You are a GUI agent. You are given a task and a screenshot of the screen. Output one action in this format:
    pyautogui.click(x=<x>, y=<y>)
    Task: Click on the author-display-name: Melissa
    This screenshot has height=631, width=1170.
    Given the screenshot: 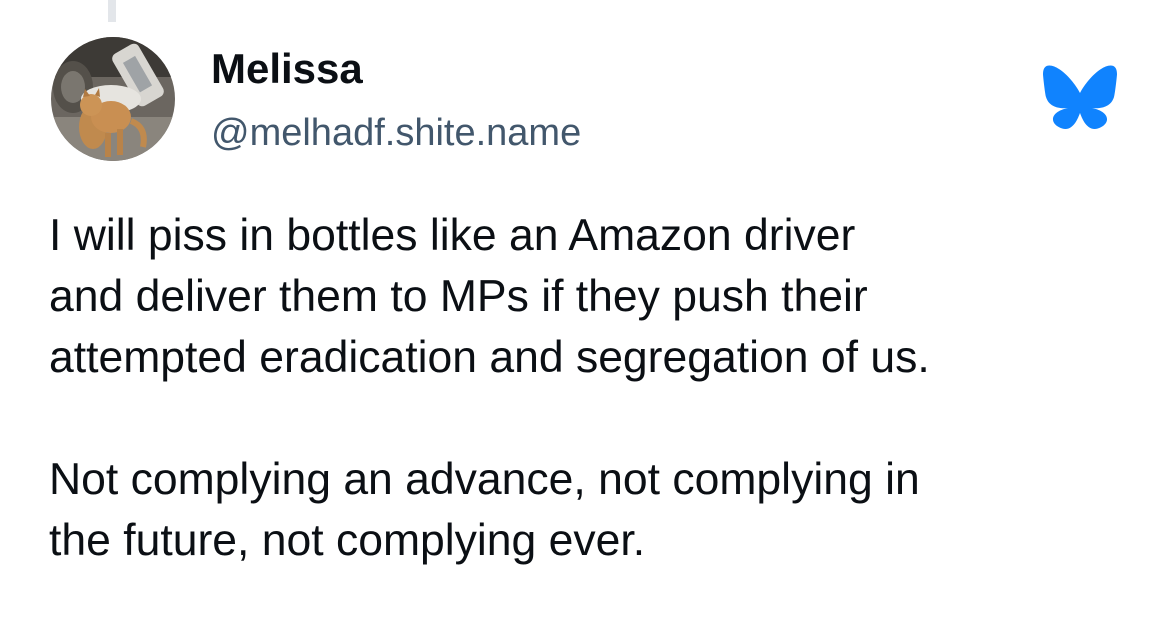 What is the action you would take?
    pyautogui.click(x=287, y=69)
    